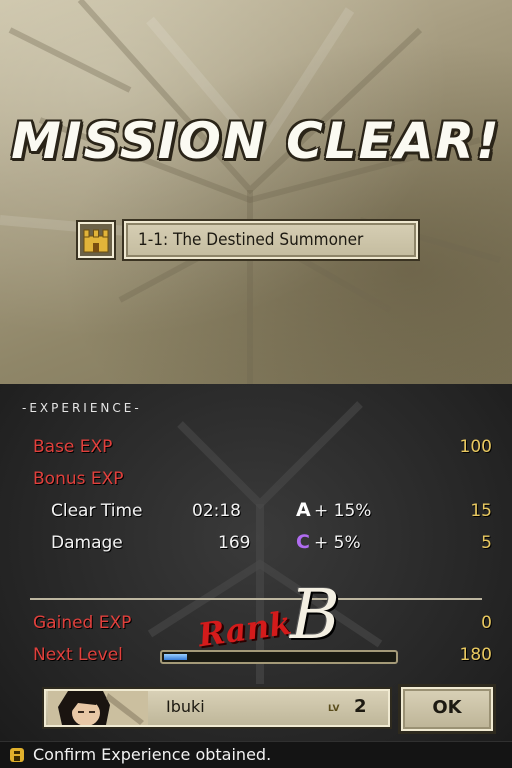 This screenshot has height=768, width=512. I want to click on gained-exp-value: 0, so click(486, 623).